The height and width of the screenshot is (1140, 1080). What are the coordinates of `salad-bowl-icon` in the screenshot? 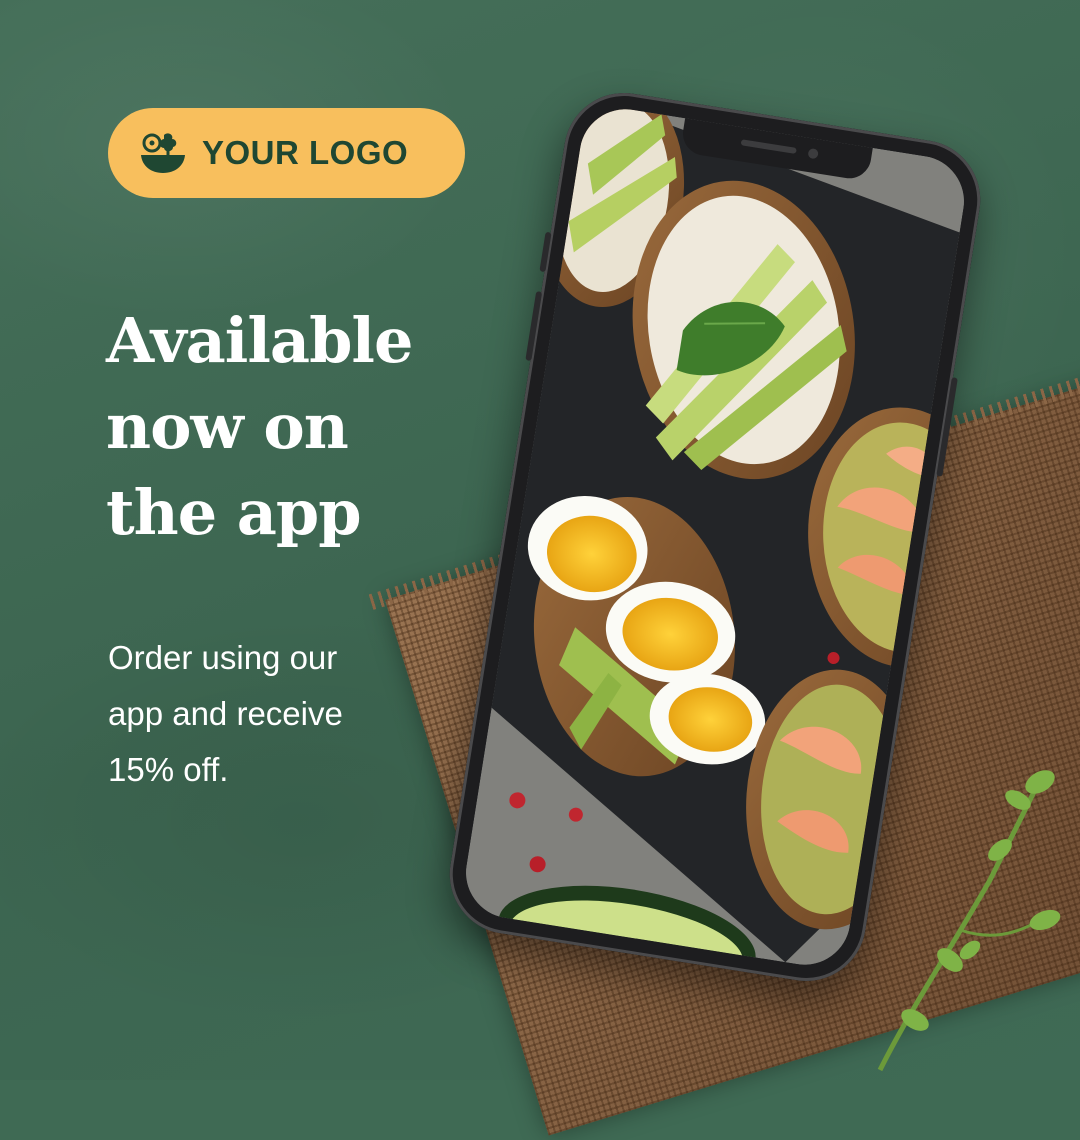 It's located at (163, 153).